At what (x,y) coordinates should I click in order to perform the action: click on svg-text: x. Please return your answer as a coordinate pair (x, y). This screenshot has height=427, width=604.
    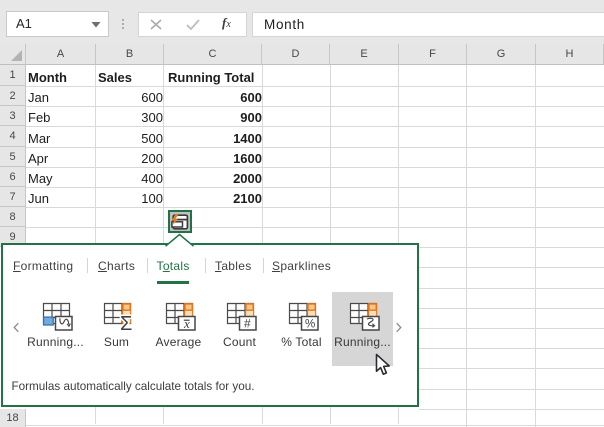
    Looking at the image, I should click on (186, 323).